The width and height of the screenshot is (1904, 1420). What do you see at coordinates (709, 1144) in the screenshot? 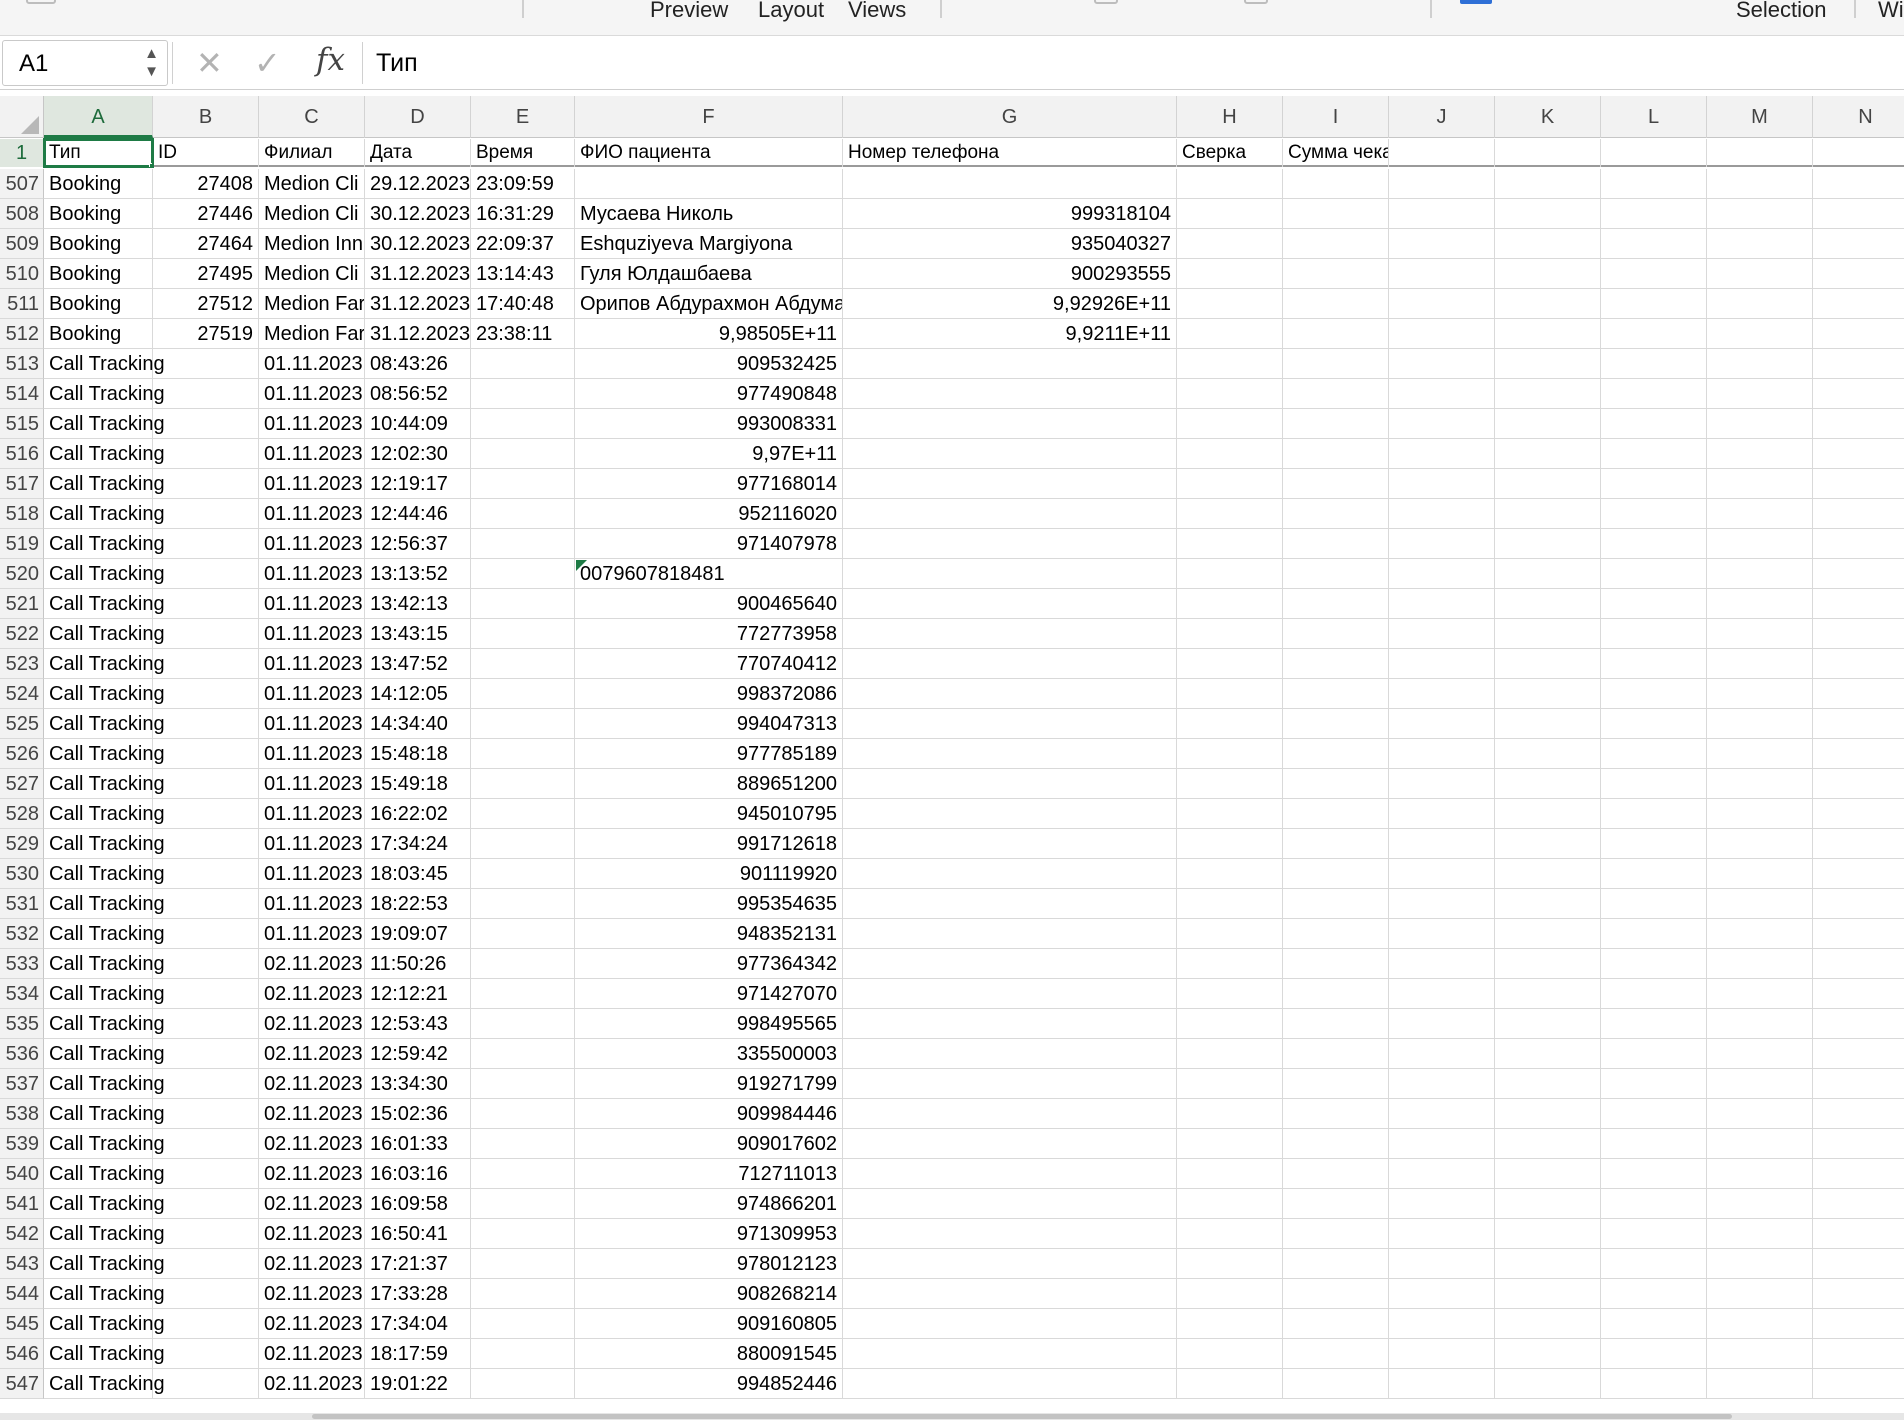
I see `cell-f: 909017602` at bounding box center [709, 1144].